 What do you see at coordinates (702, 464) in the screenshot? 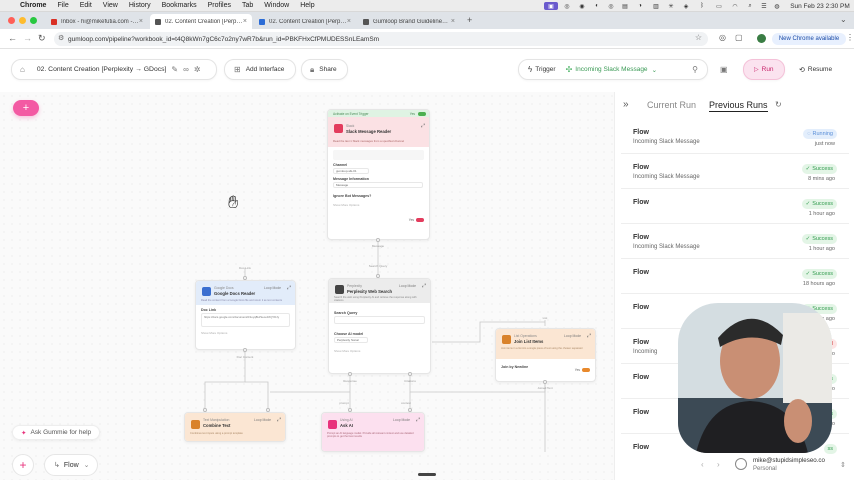
I see `prev-page-icon: ‹` at bounding box center [702, 464].